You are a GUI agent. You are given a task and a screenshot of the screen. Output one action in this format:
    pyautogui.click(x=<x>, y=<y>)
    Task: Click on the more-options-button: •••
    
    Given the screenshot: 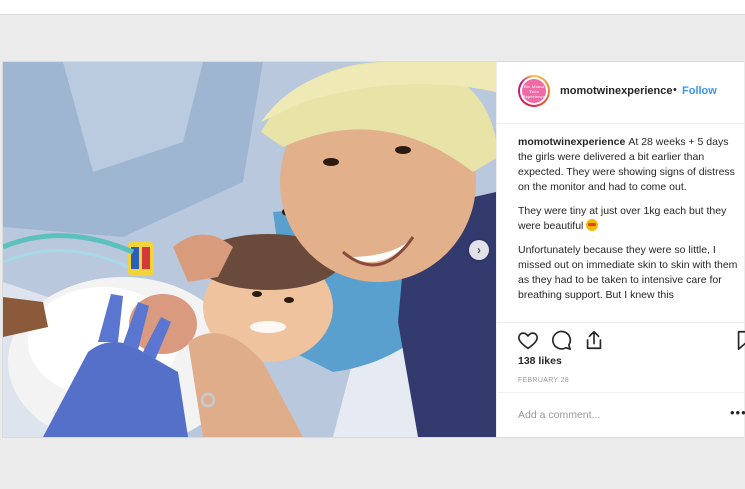 What is the action you would take?
    pyautogui.click(x=737, y=412)
    